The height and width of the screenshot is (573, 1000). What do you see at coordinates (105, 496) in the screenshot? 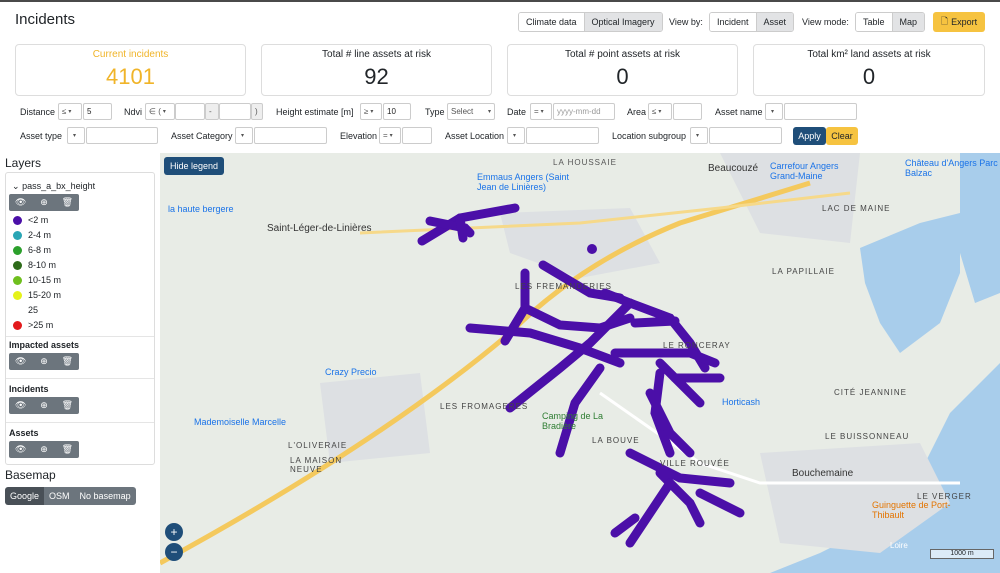
I see `basemap-none: No basemap` at bounding box center [105, 496].